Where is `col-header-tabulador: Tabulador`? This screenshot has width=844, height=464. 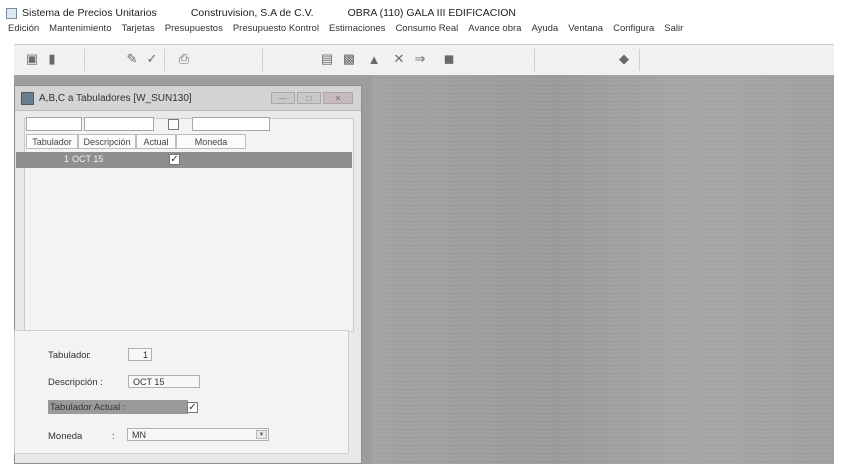
col-header-tabulador: Tabulador is located at coordinates (52, 141).